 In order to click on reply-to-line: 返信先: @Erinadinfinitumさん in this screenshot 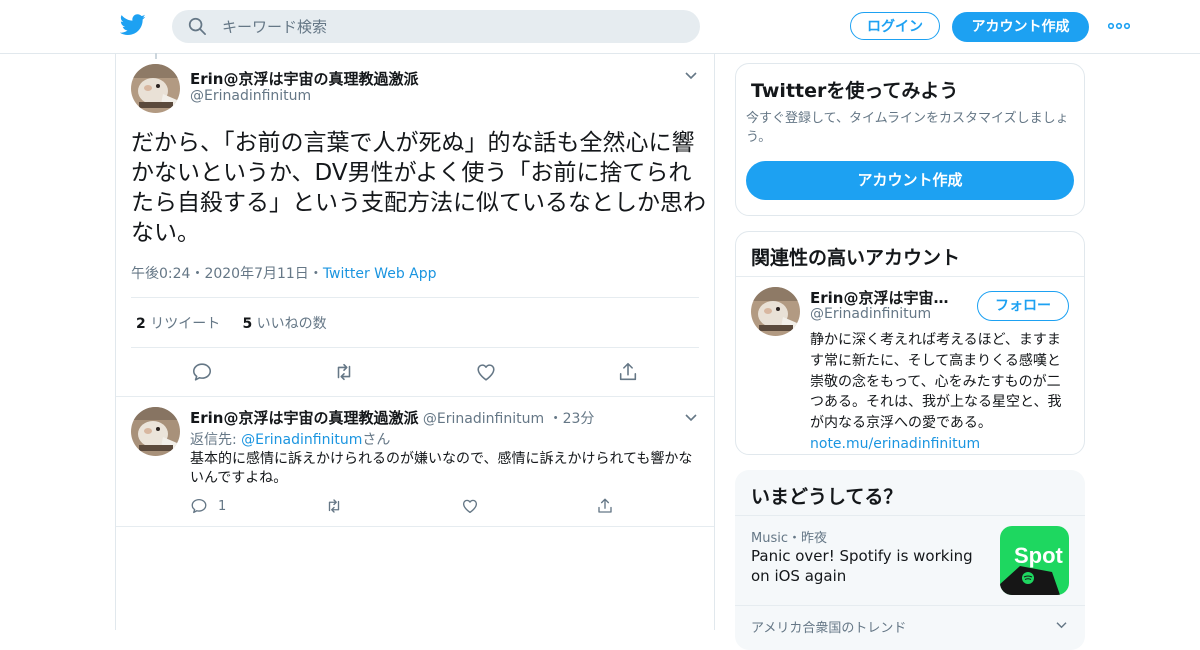, I will do `click(290, 439)`.